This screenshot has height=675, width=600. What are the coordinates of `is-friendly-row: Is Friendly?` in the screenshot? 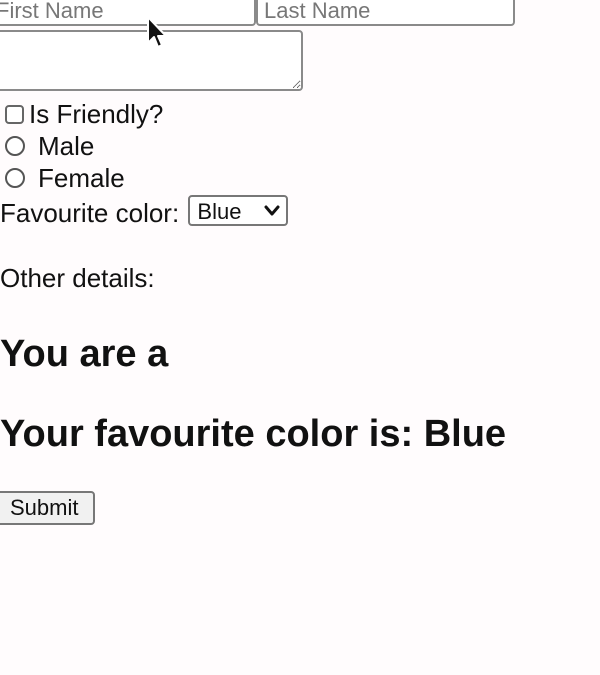 It's located at (81, 114).